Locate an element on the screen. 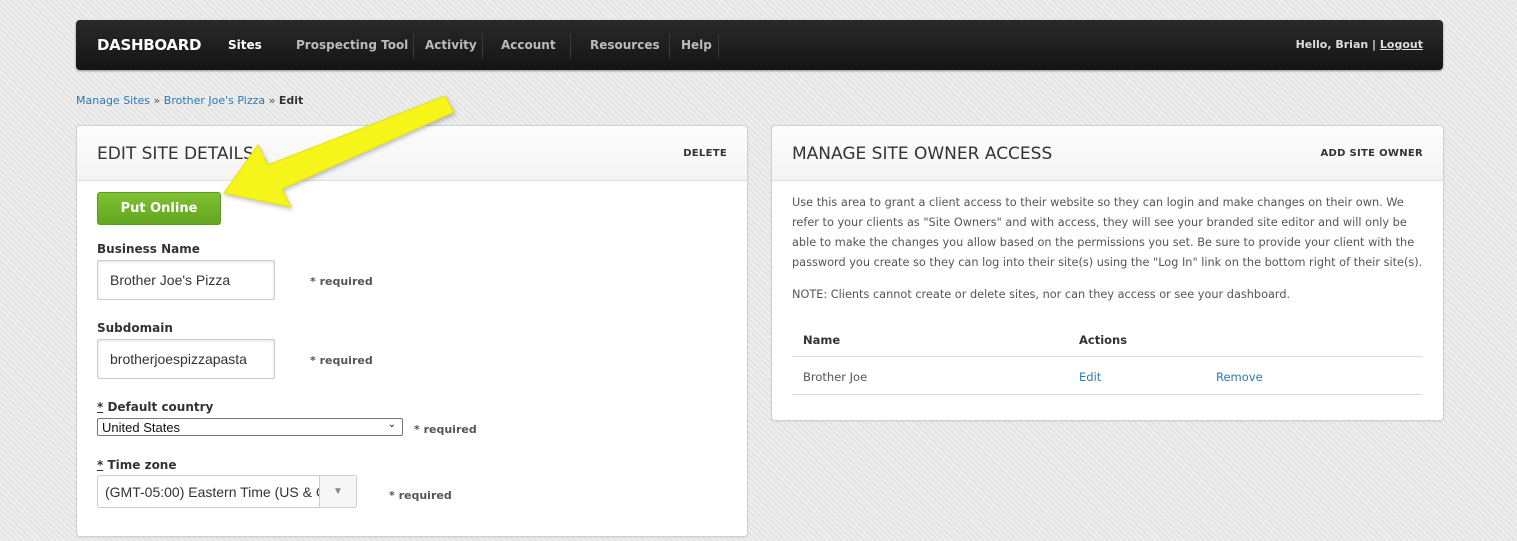 This screenshot has width=1517, height=541. nav-item-activity: Activity is located at coordinates (451, 45).